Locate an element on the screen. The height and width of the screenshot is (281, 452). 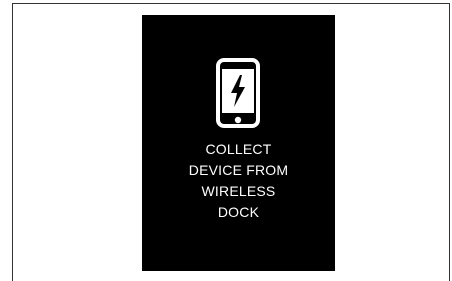
message-line-2: DEVICE FROM is located at coordinates (238, 170).